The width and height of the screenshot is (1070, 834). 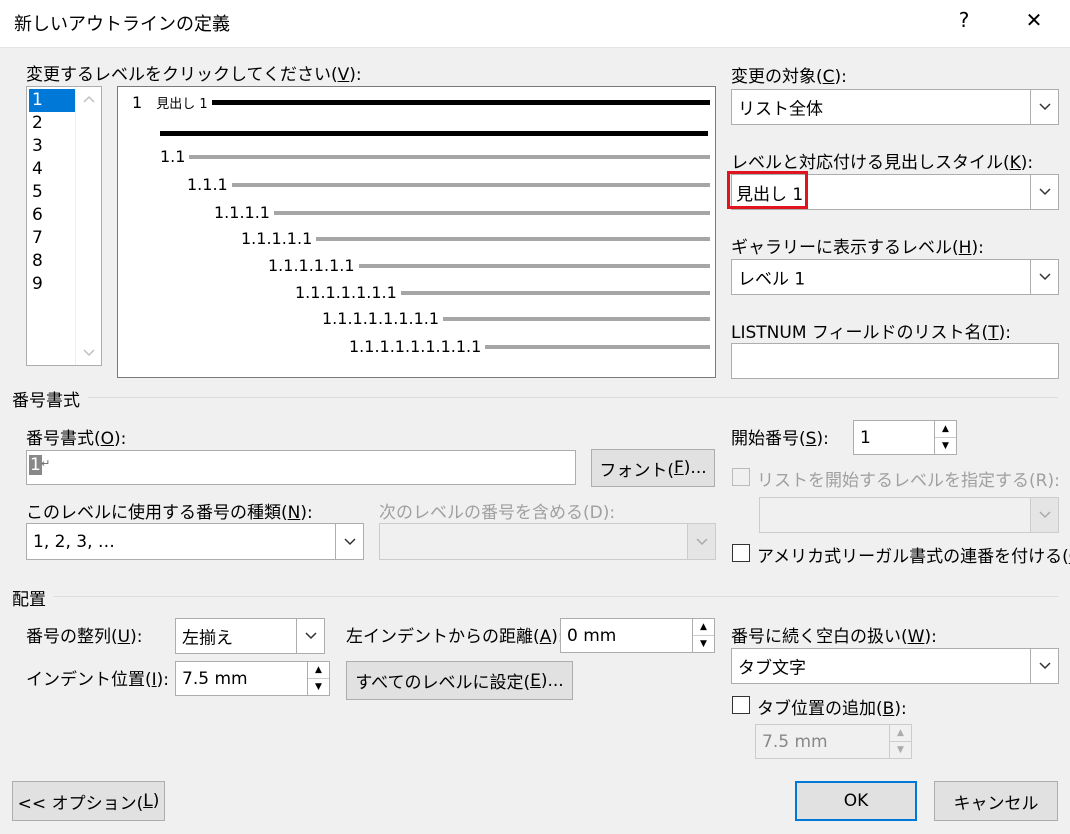 I want to click on level-item: 8, so click(x=52, y=261).